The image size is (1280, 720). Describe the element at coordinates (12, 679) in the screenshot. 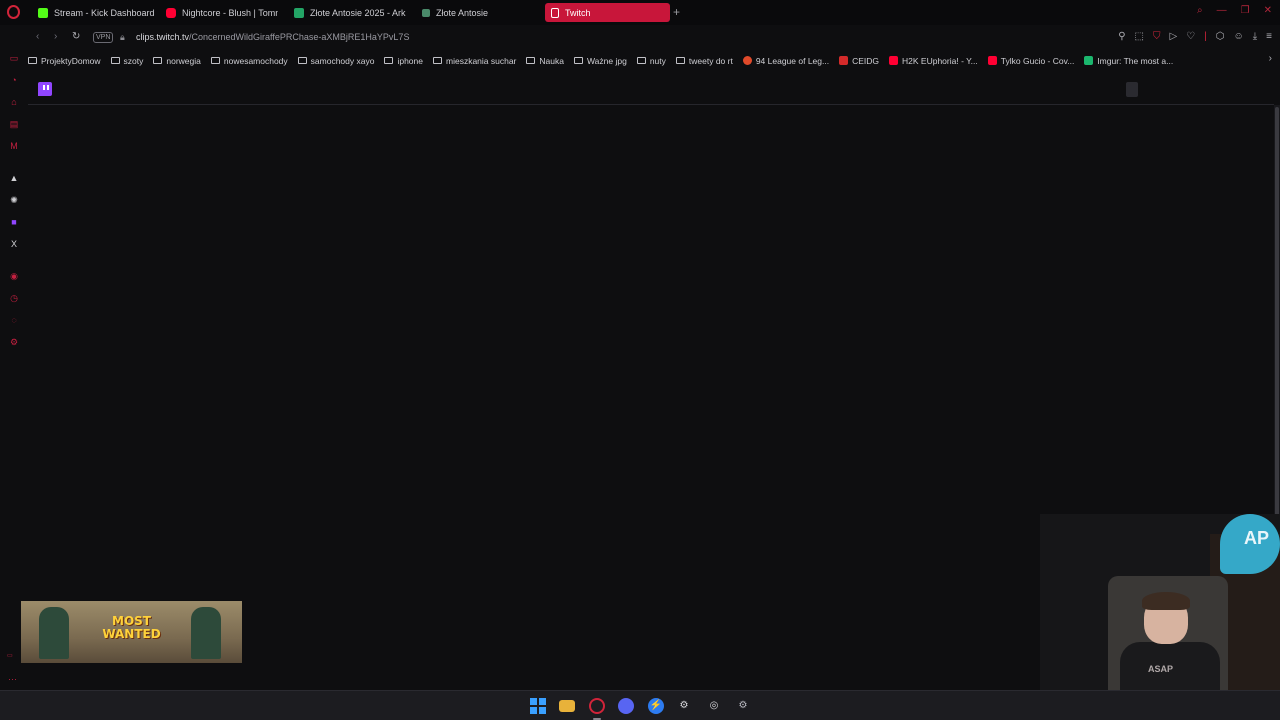

I see `more-dots-icon: ···` at that location.